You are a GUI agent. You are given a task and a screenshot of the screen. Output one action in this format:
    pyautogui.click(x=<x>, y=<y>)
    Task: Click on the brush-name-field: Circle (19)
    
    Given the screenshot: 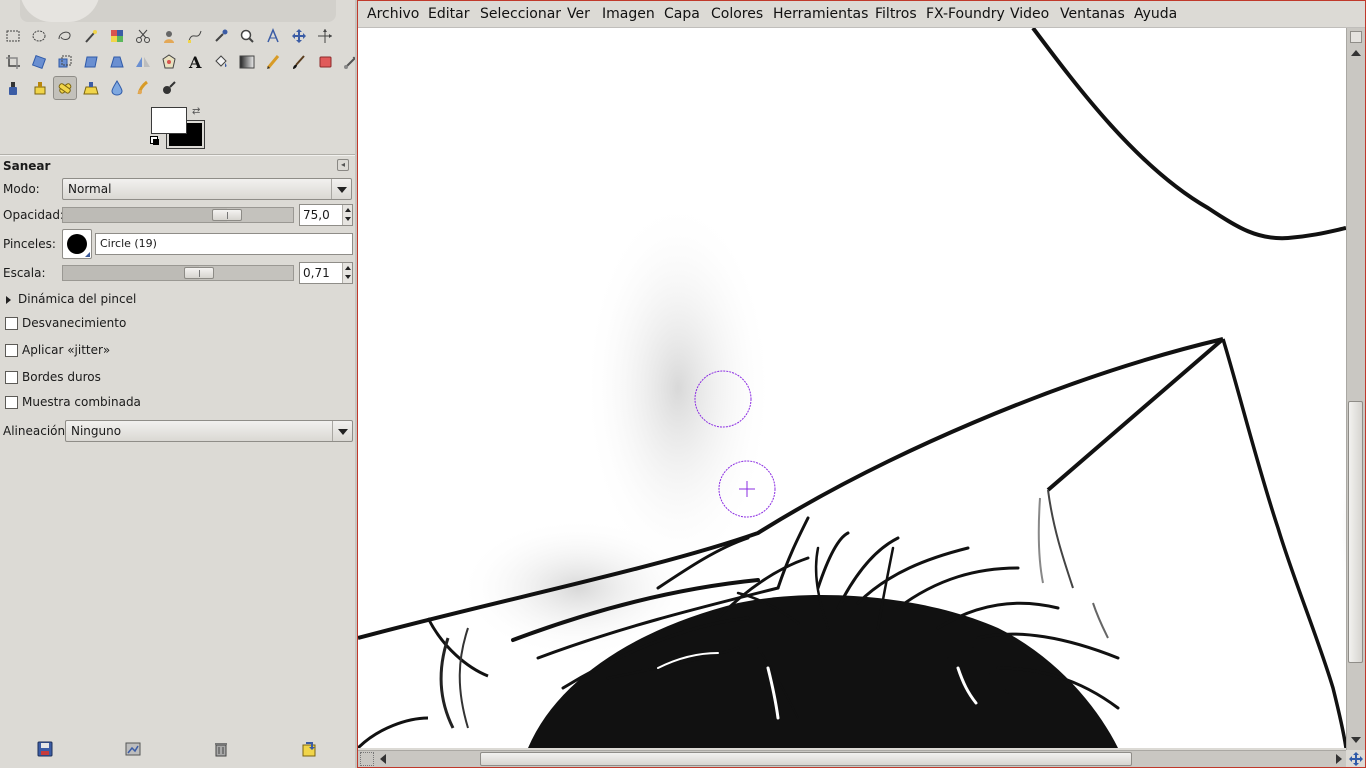 What is the action you would take?
    pyautogui.click(x=224, y=244)
    